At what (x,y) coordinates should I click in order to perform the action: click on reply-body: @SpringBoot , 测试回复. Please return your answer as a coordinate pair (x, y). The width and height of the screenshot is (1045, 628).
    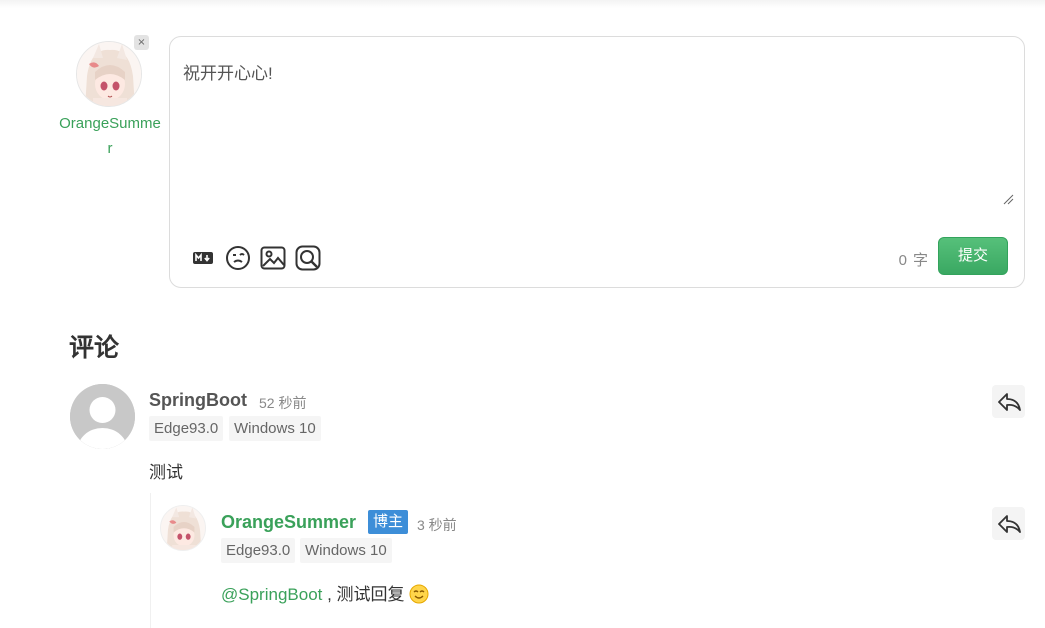
    Looking at the image, I should click on (325, 592).